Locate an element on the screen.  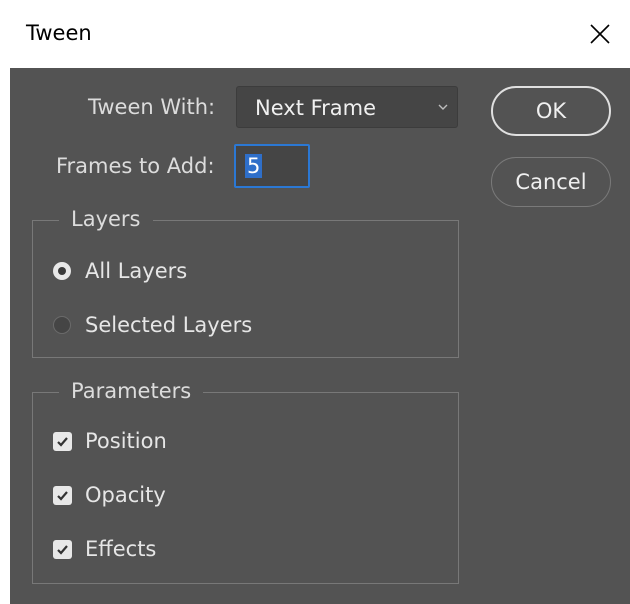
radio-selected-layers: Selected Layers is located at coordinates (152, 325).